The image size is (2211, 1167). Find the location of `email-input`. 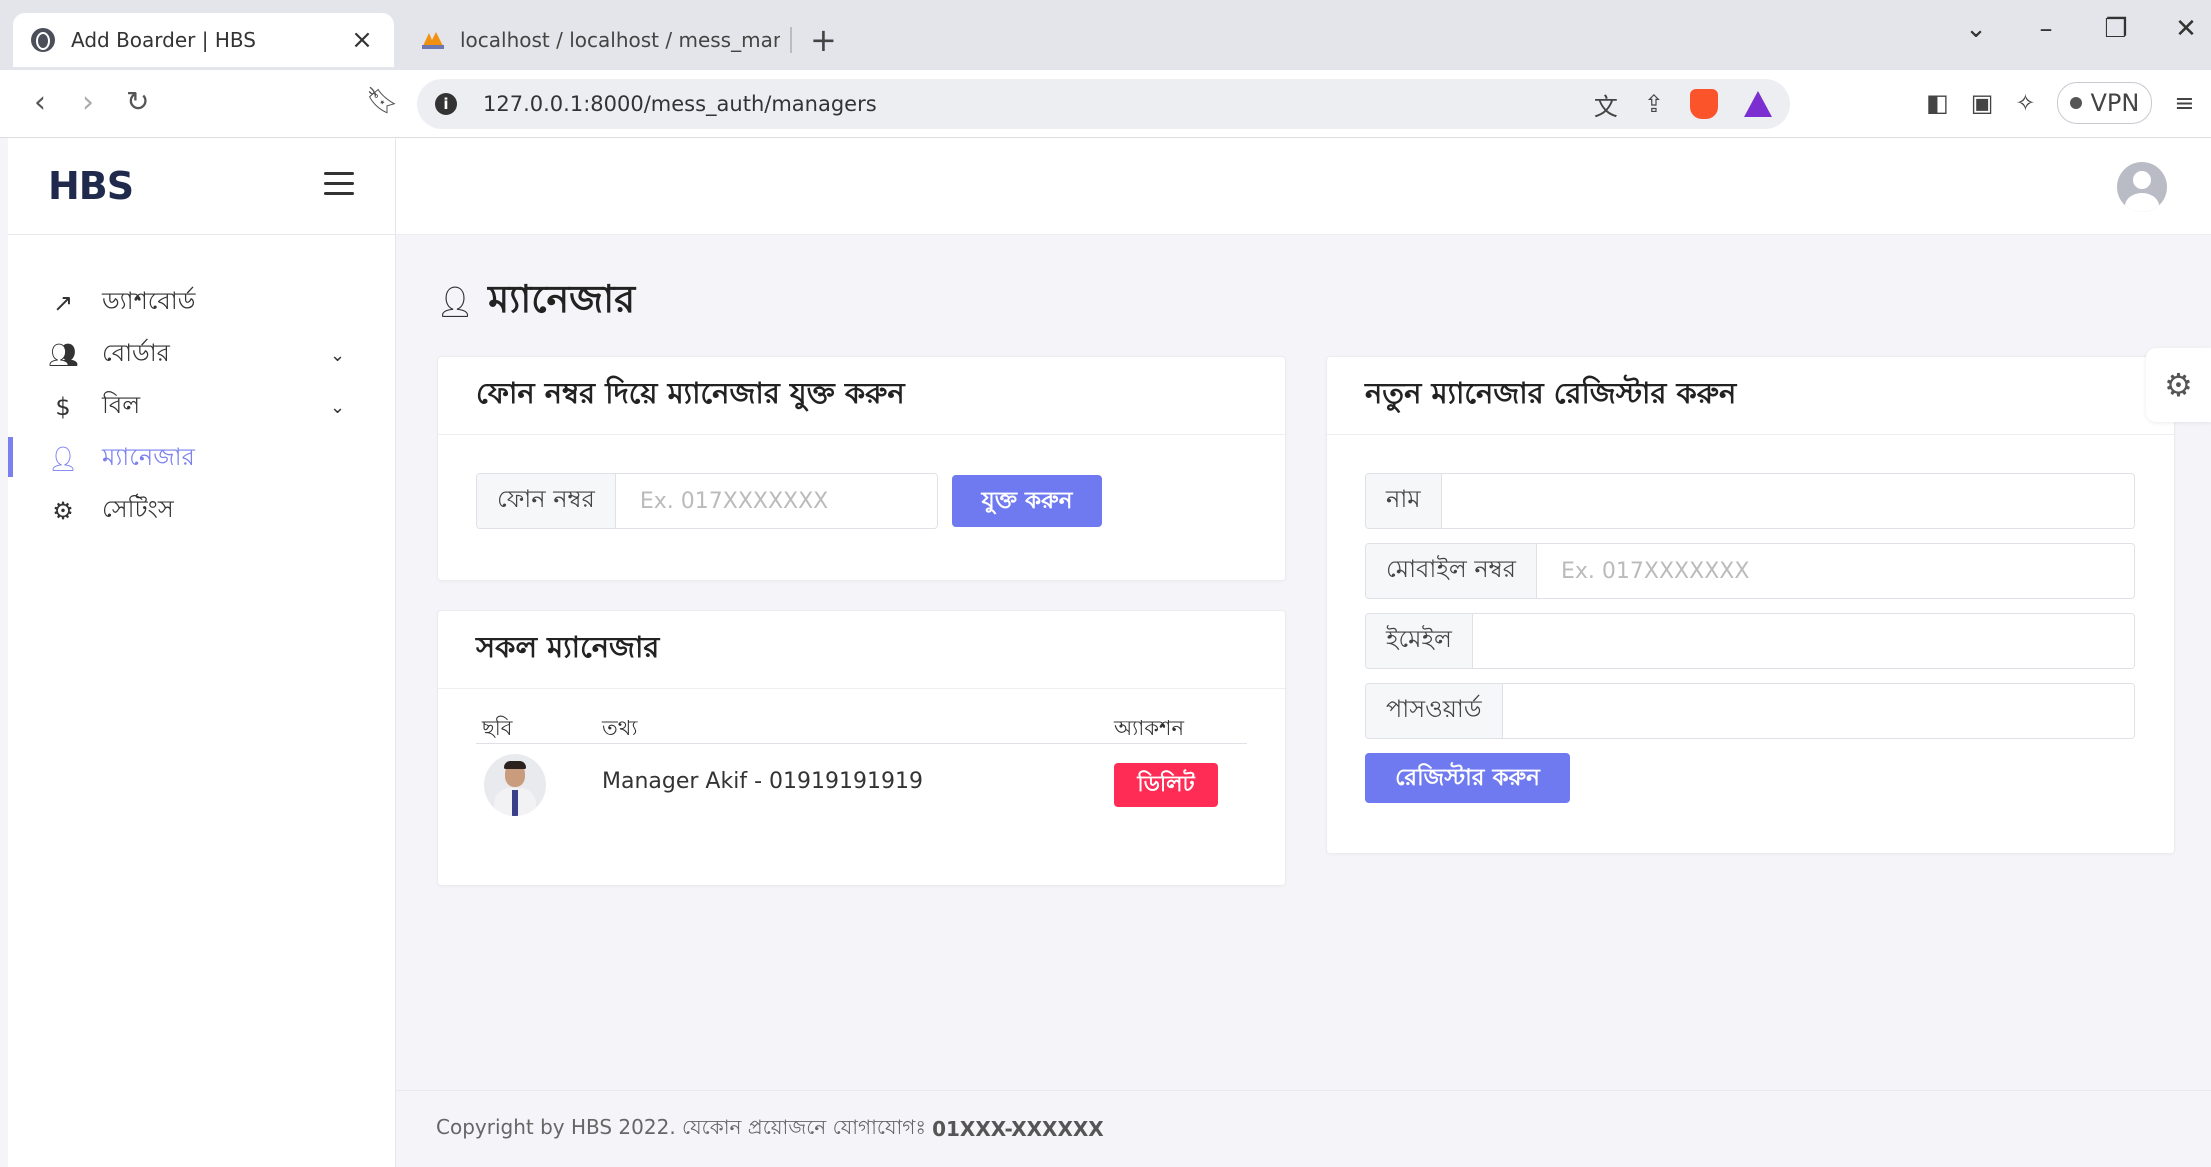

email-input is located at coordinates (1803, 641).